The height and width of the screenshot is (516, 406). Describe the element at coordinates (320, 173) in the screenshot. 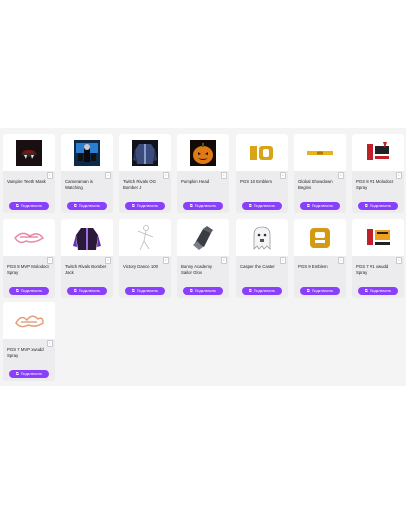

I see `item-card: i Global Showdown Begins ⧉ Подключить` at that location.